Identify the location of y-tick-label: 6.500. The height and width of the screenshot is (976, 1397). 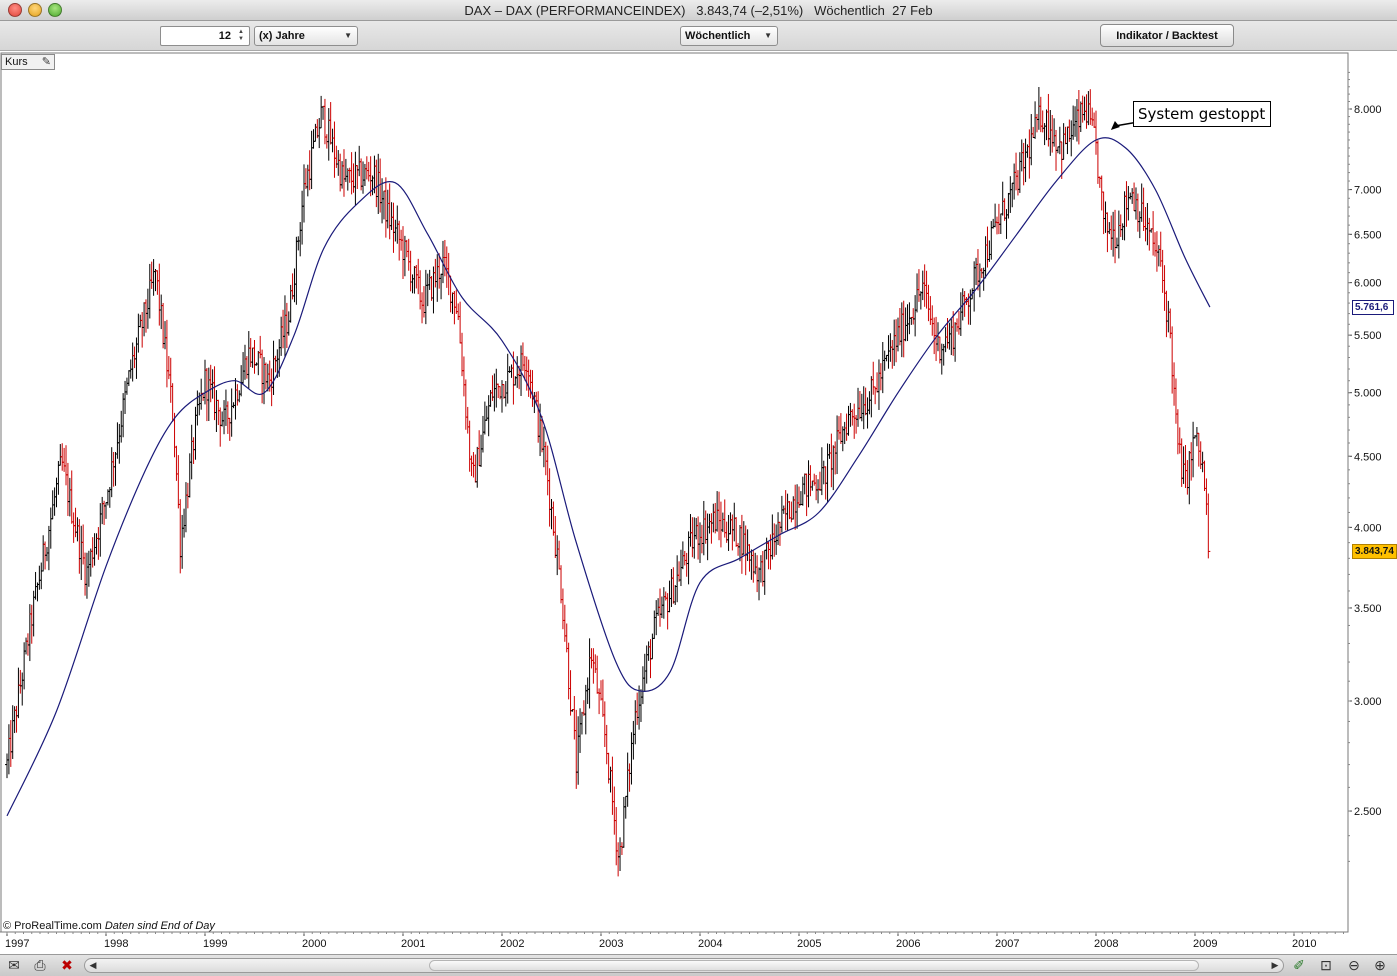
(1368, 235).